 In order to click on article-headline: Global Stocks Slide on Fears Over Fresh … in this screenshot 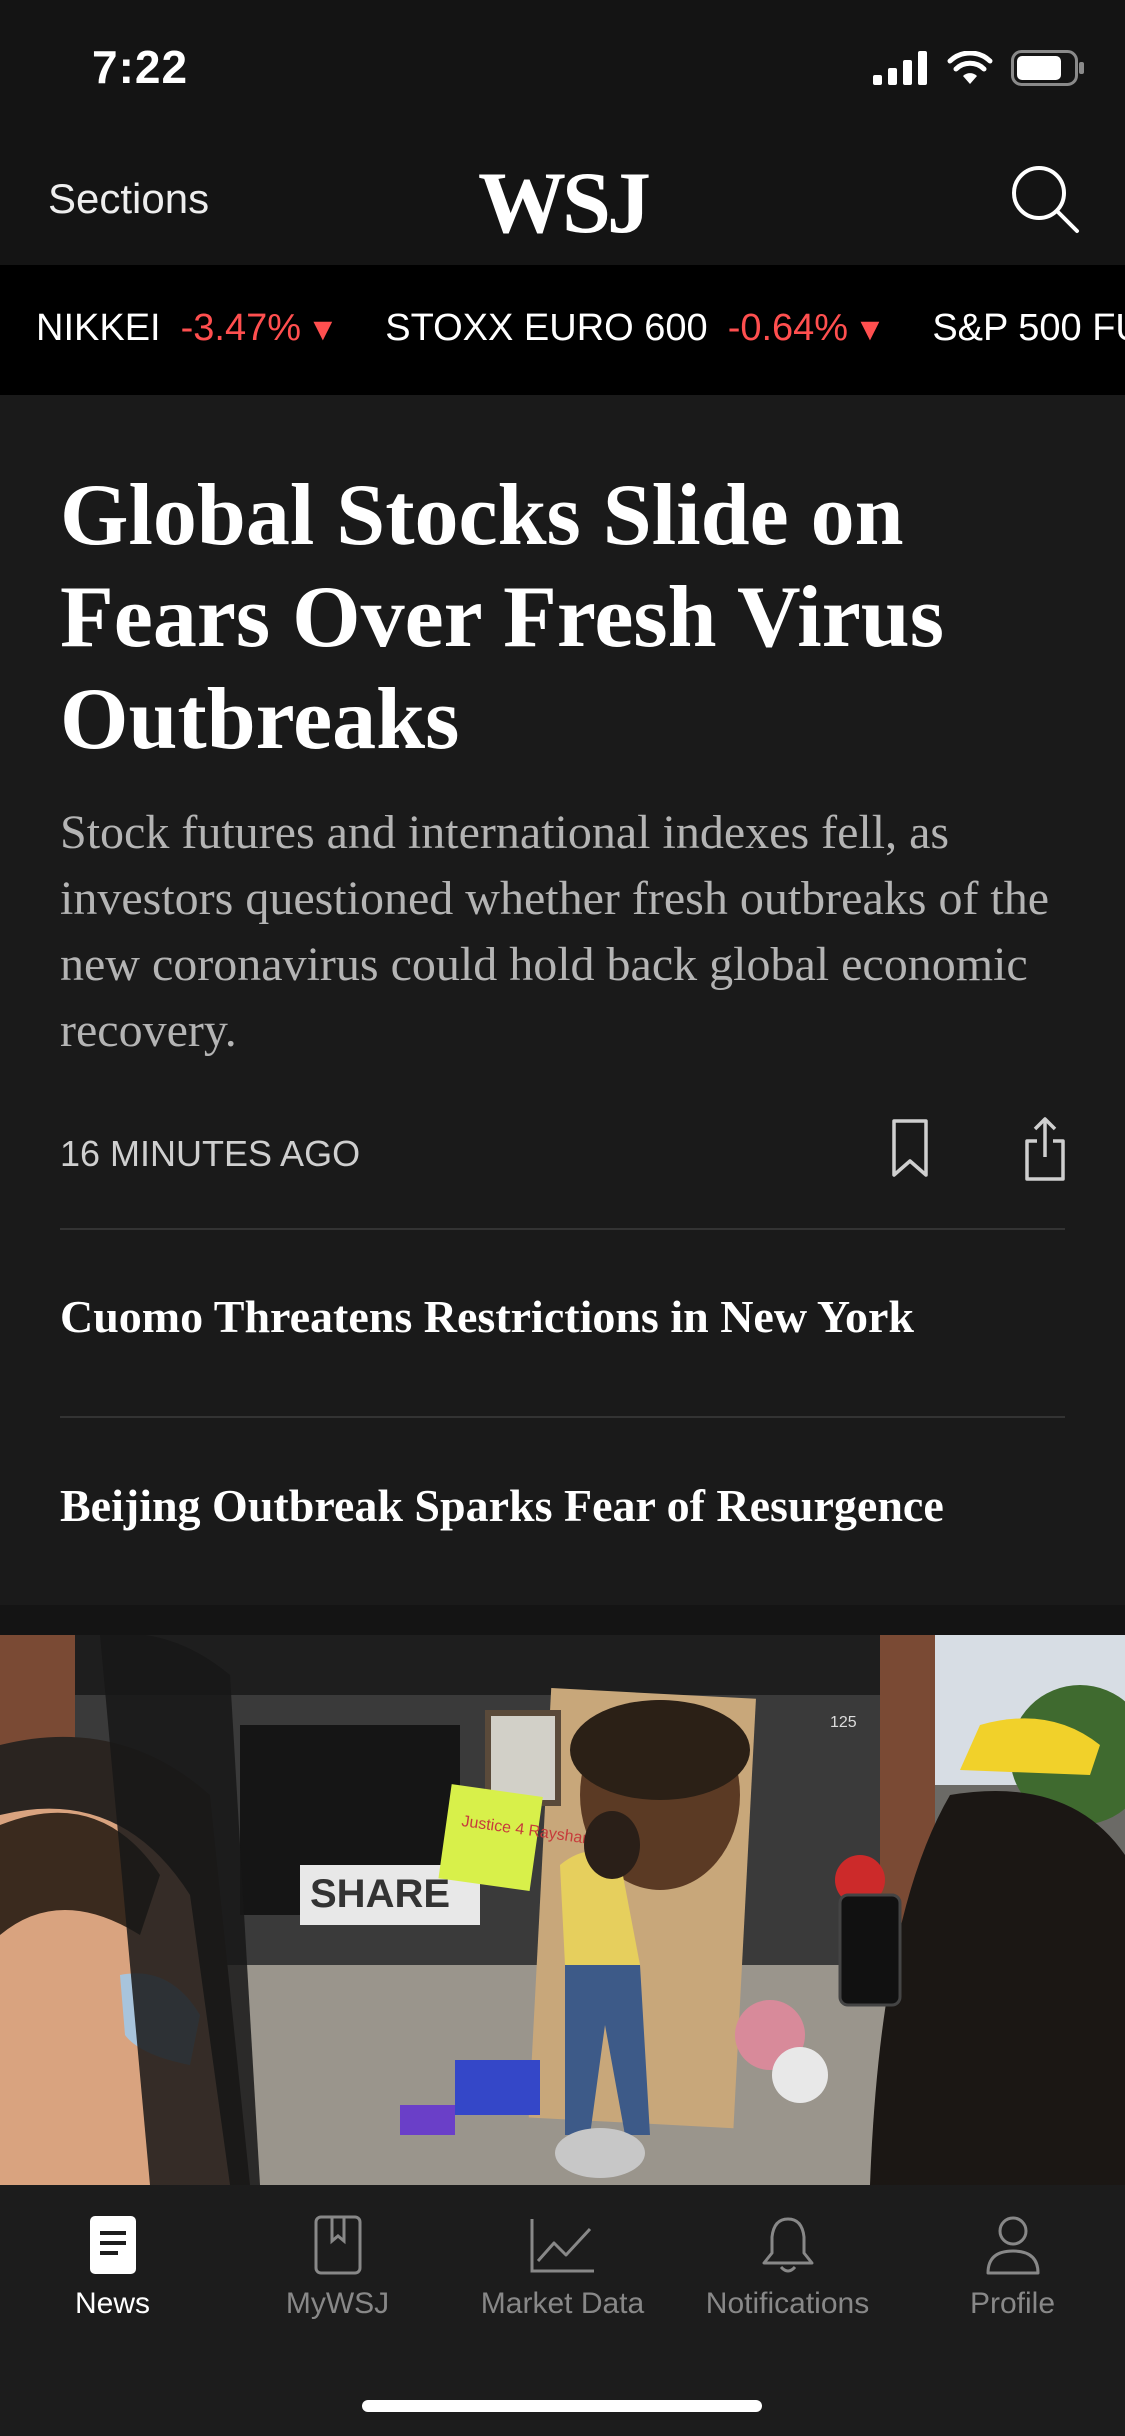, I will do `click(560, 618)`.